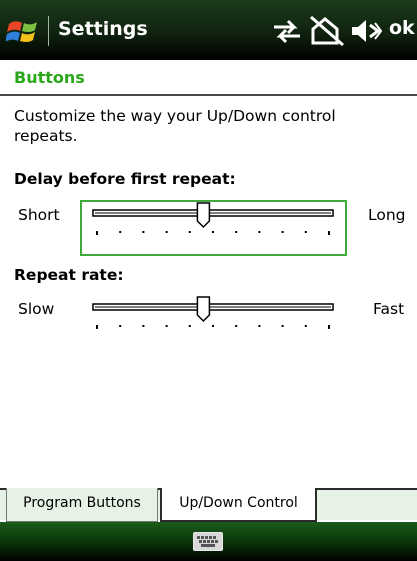  What do you see at coordinates (39, 215) in the screenshot?
I see `delay-min-label: Short` at bounding box center [39, 215].